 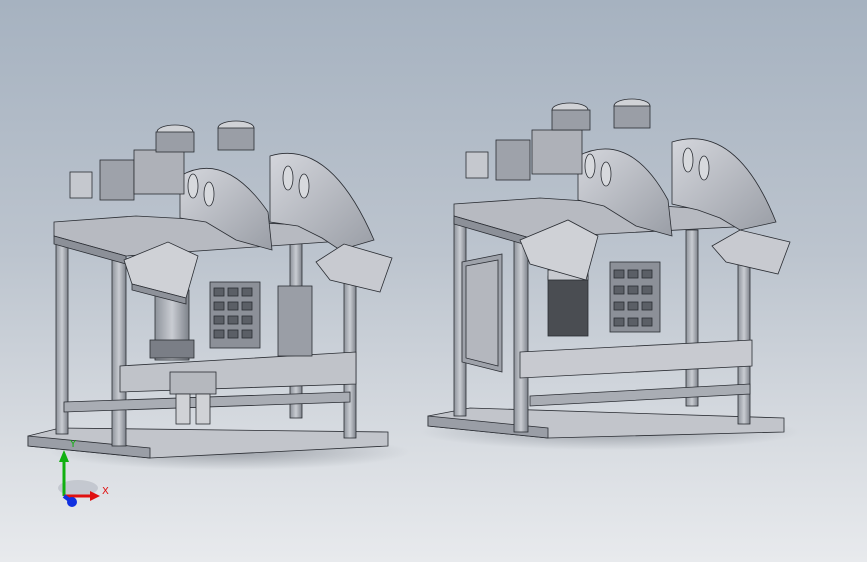 I want to click on coordinate-triad: X Y, so click(x=83, y=475).